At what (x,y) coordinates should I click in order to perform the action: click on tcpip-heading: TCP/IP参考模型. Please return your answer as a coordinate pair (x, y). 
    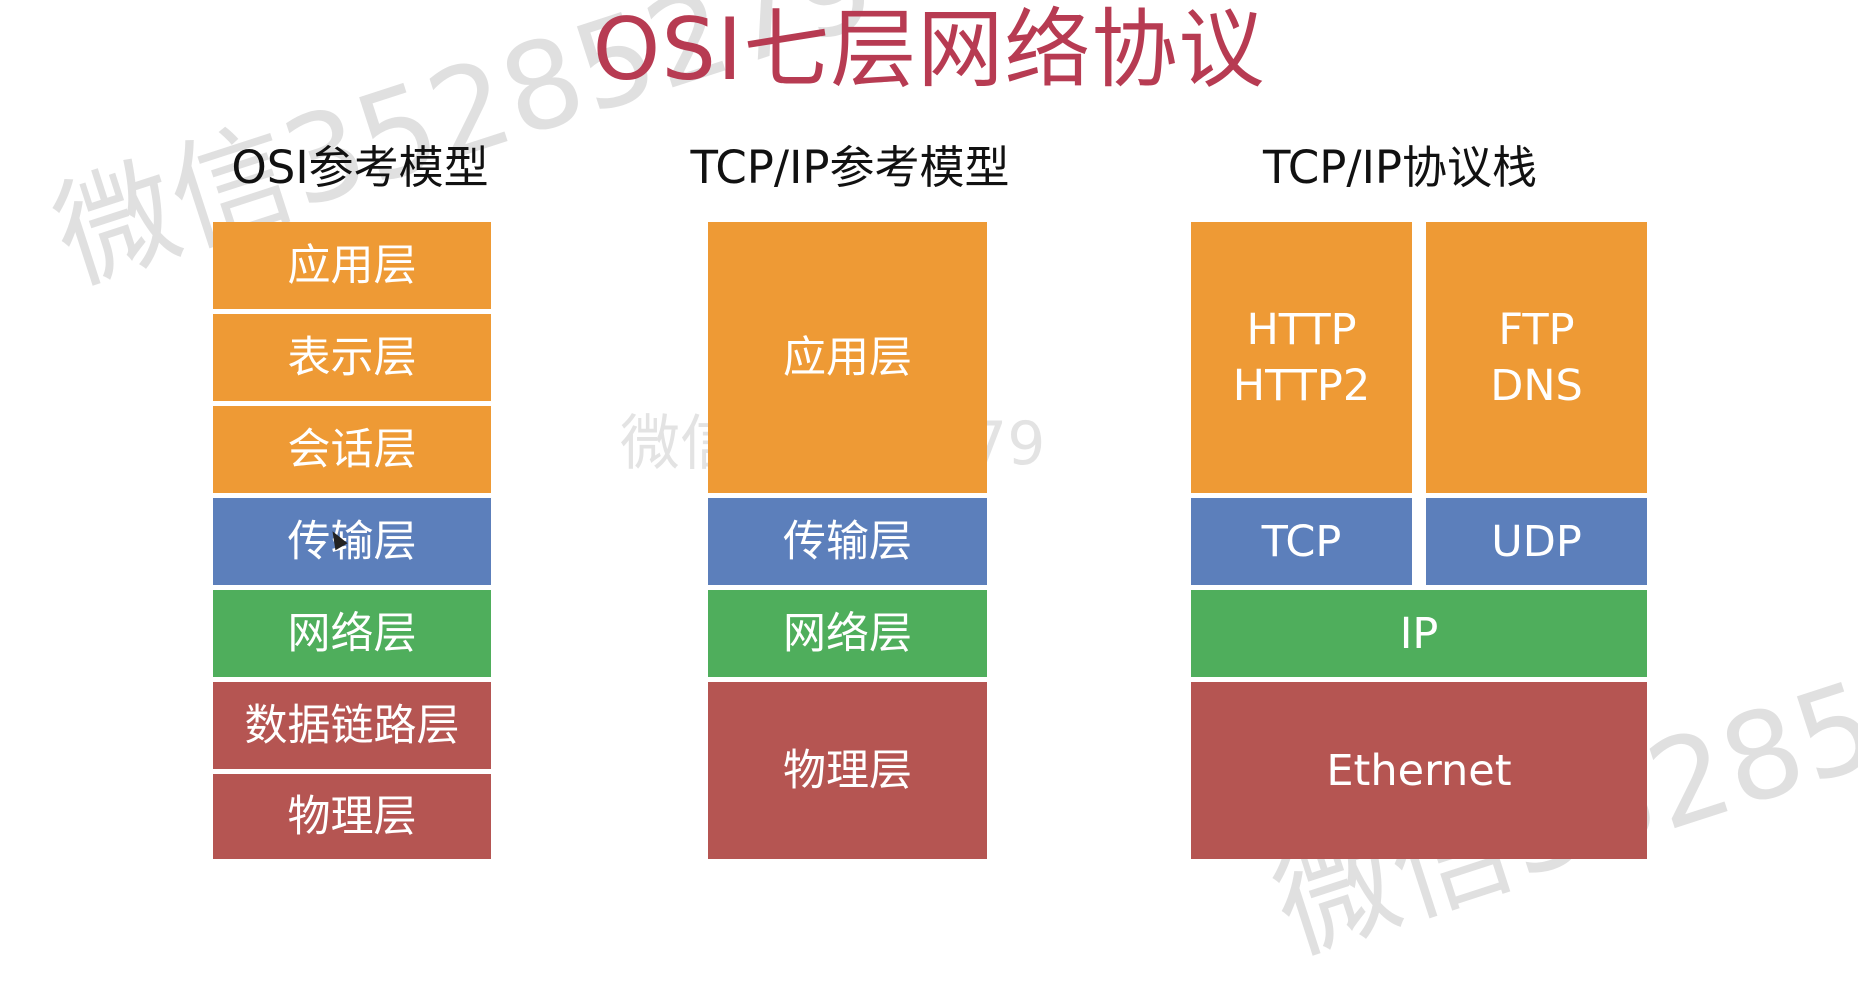
    Looking at the image, I should click on (850, 167).